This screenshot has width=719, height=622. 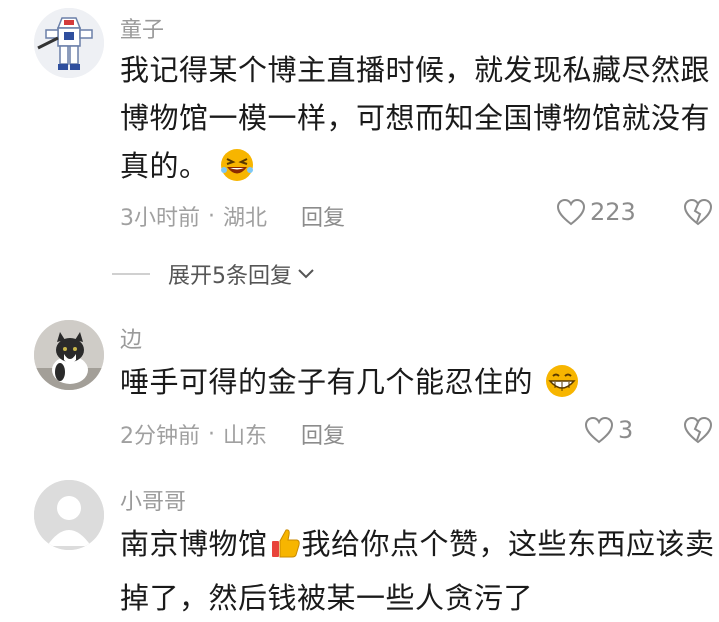 I want to click on default-user-icon, so click(x=69, y=515).